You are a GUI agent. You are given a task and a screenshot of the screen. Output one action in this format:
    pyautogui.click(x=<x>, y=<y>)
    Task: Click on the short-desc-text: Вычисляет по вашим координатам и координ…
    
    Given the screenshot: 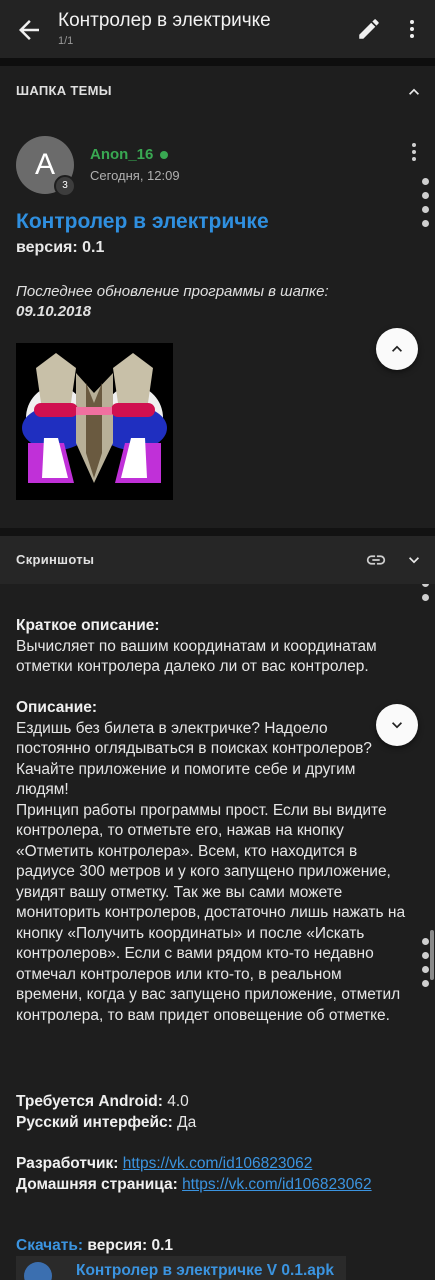 What is the action you would take?
    pyautogui.click(x=196, y=656)
    